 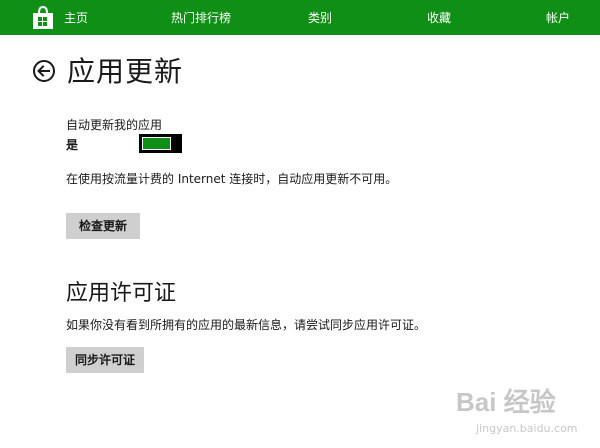 What do you see at coordinates (125, 71) in the screenshot?
I see `page-title: 应用更新` at bounding box center [125, 71].